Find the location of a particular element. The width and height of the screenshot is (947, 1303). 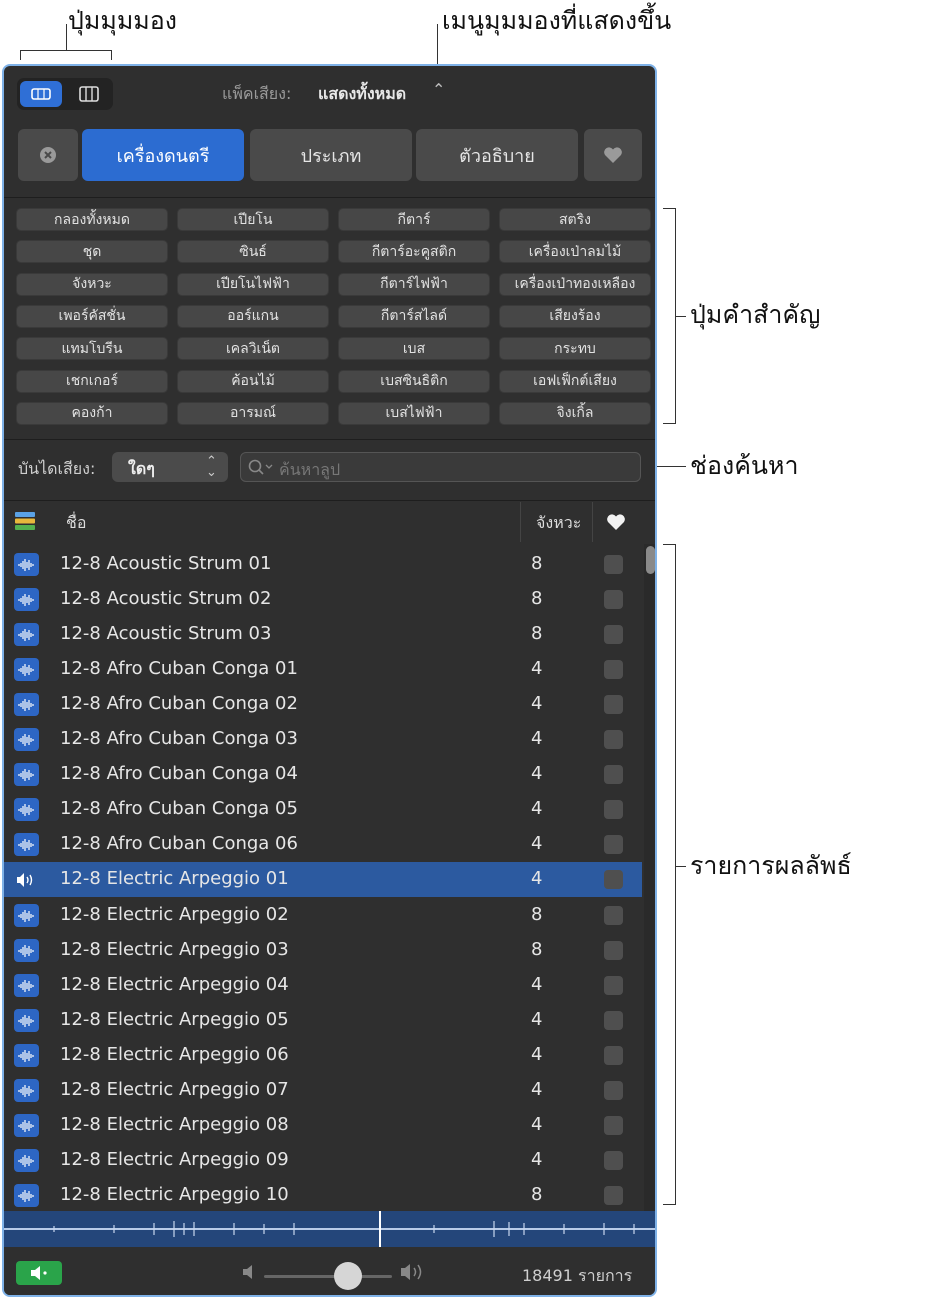

preview-speaker-button is located at coordinates (39, 1273).